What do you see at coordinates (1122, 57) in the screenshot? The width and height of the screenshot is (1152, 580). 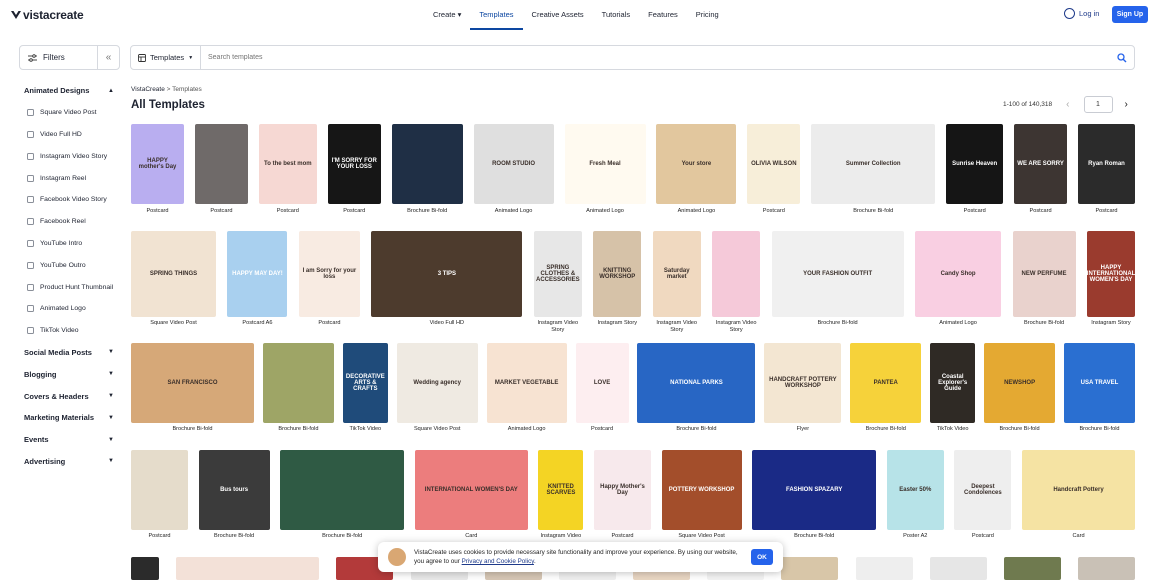 I see `search-button` at bounding box center [1122, 57].